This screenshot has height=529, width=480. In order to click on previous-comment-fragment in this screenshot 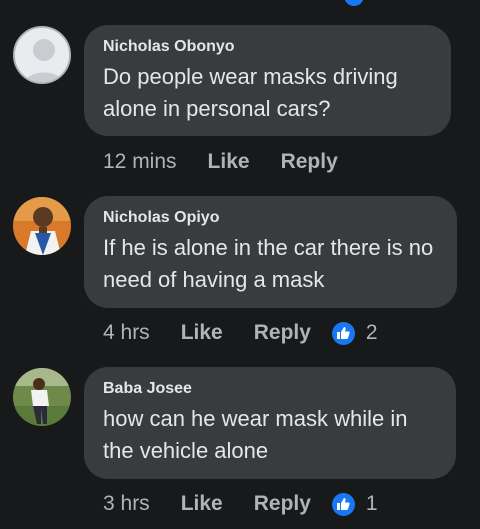, I will do `click(330, 3)`.